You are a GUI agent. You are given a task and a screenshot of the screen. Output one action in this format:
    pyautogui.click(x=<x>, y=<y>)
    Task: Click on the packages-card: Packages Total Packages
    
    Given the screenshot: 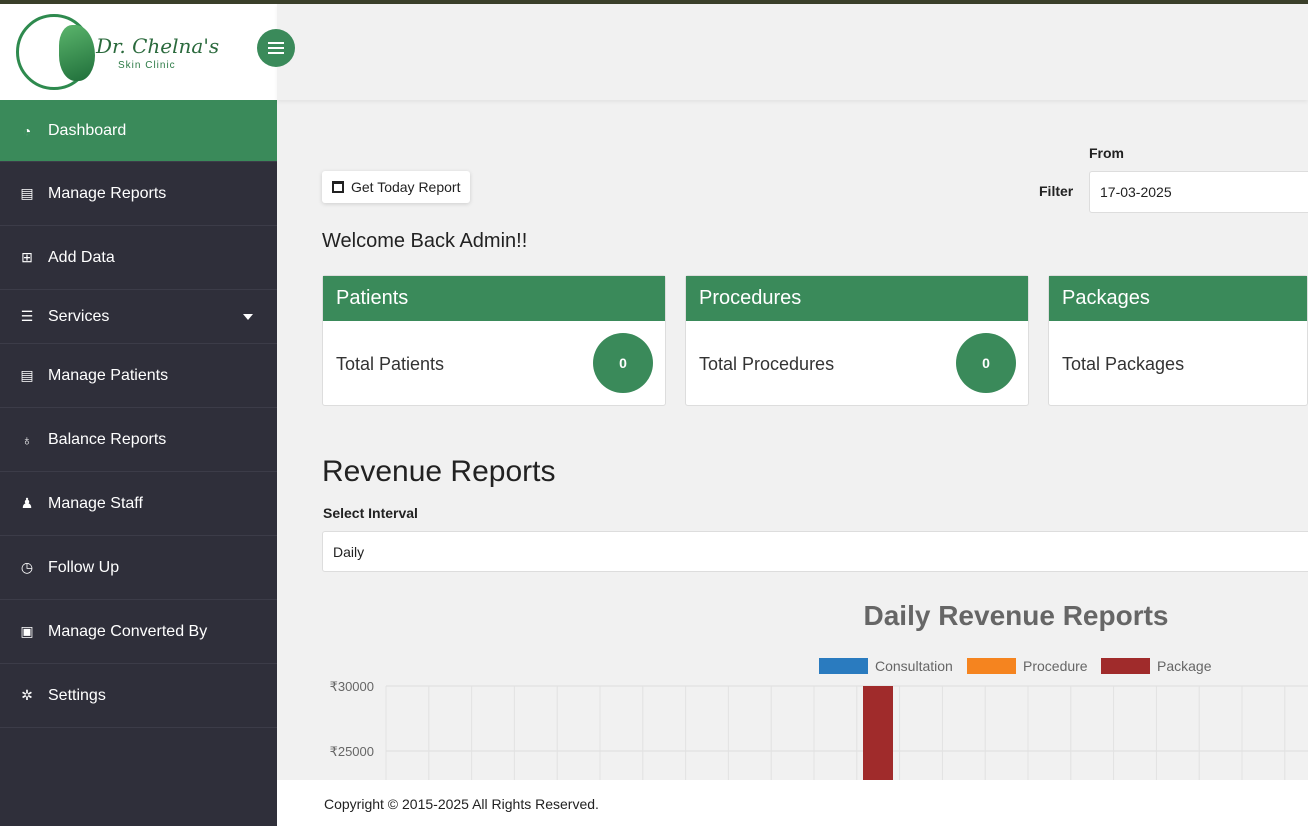 What is the action you would take?
    pyautogui.click(x=1178, y=340)
    